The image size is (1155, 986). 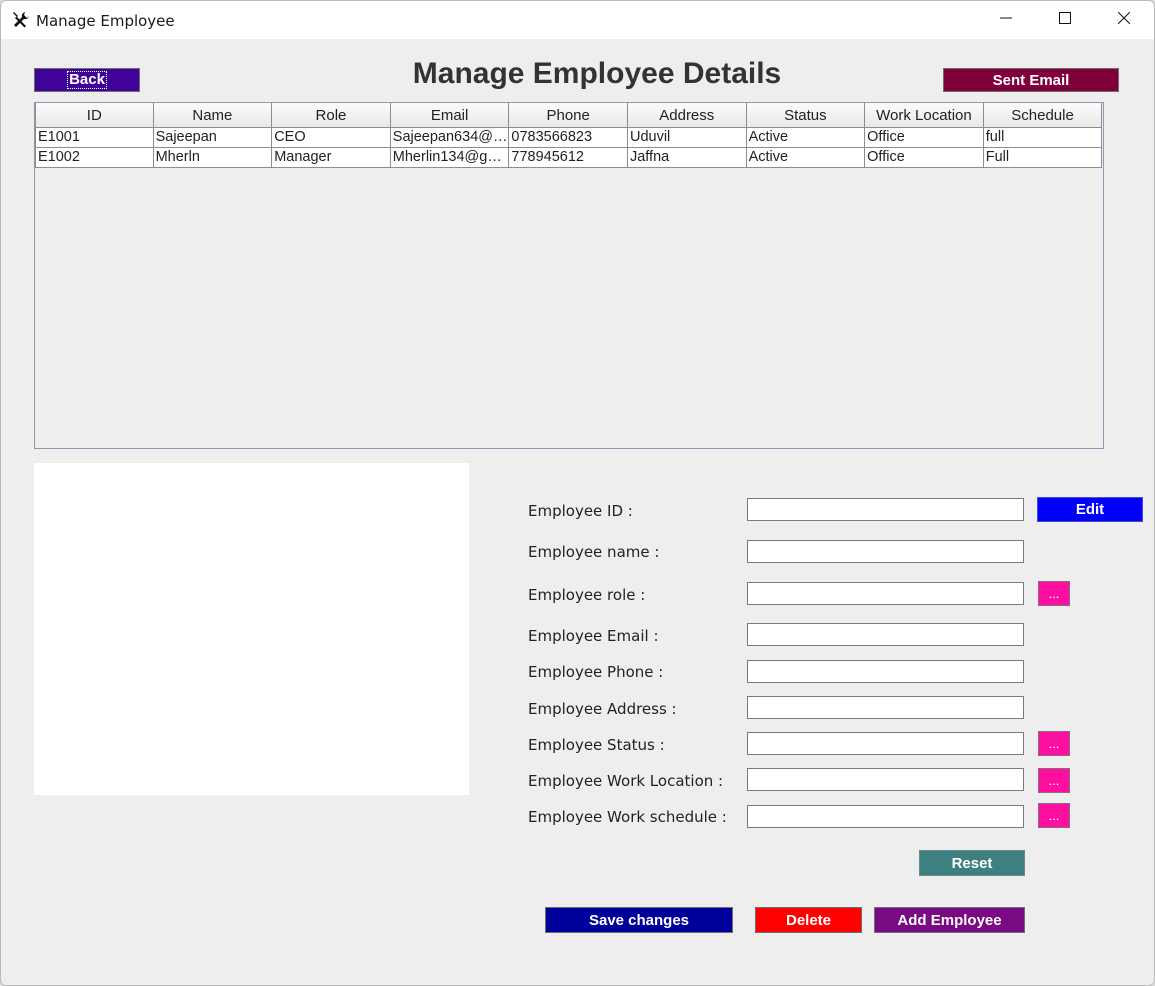 I want to click on table-cell: CEO, so click(x=331, y=138).